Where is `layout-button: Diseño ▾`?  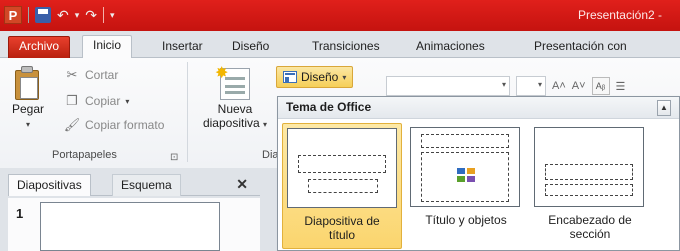 layout-button: Diseño ▾ is located at coordinates (315, 77).